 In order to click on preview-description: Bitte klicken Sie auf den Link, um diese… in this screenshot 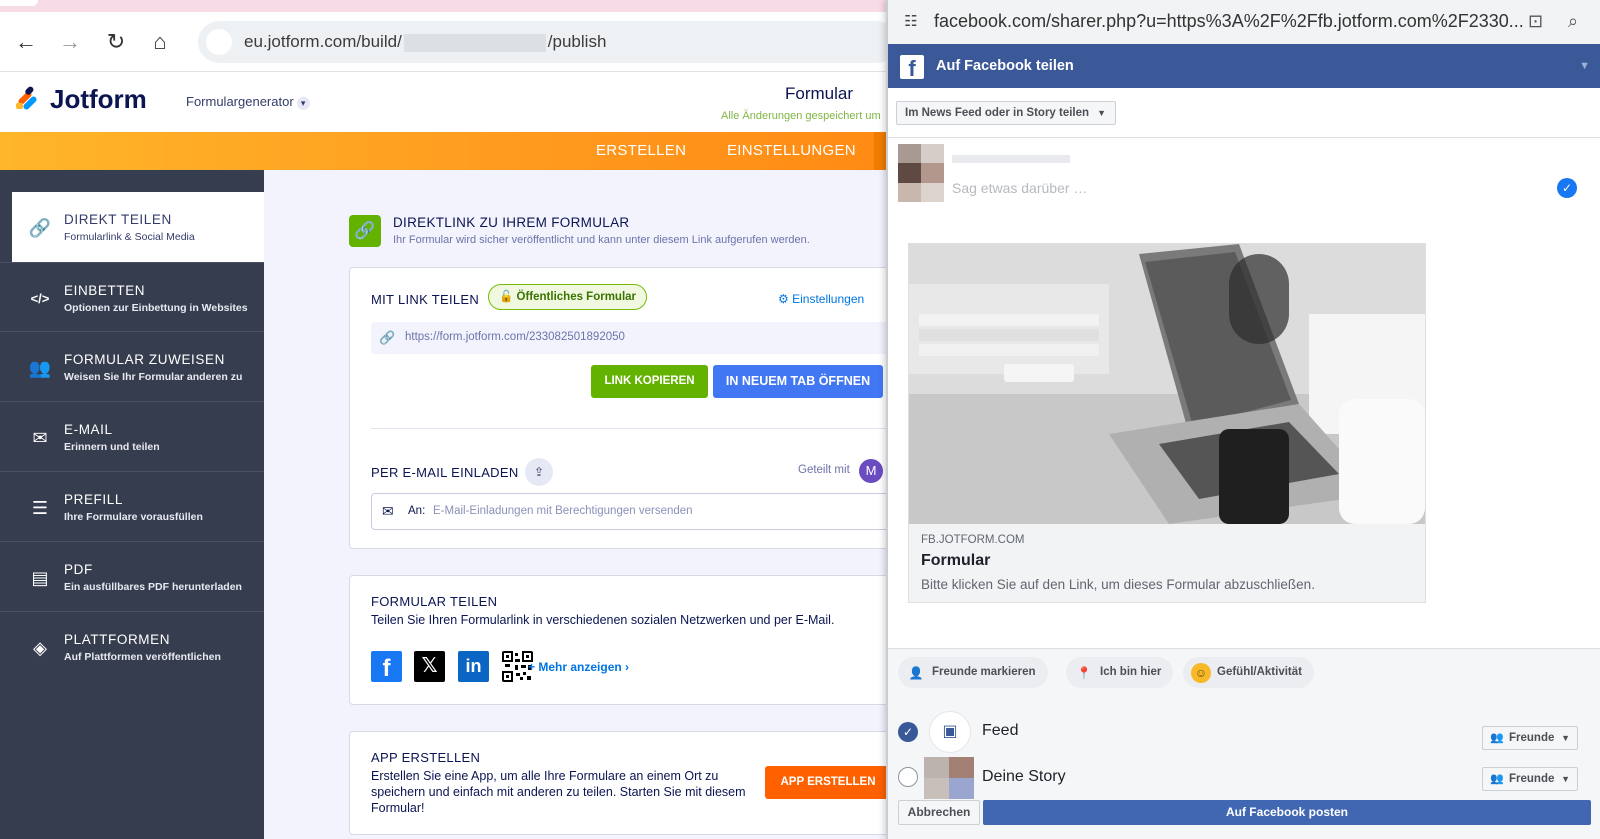, I will do `click(1118, 584)`.